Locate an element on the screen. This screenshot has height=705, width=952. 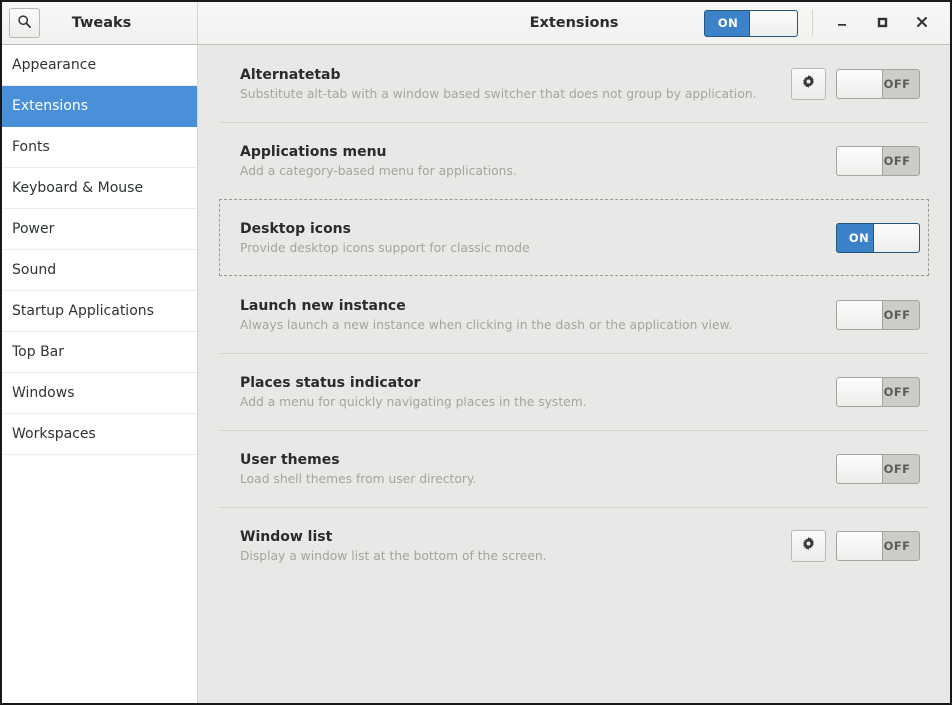
sidebar-item-label: Startup Applications is located at coordinates (83, 311).